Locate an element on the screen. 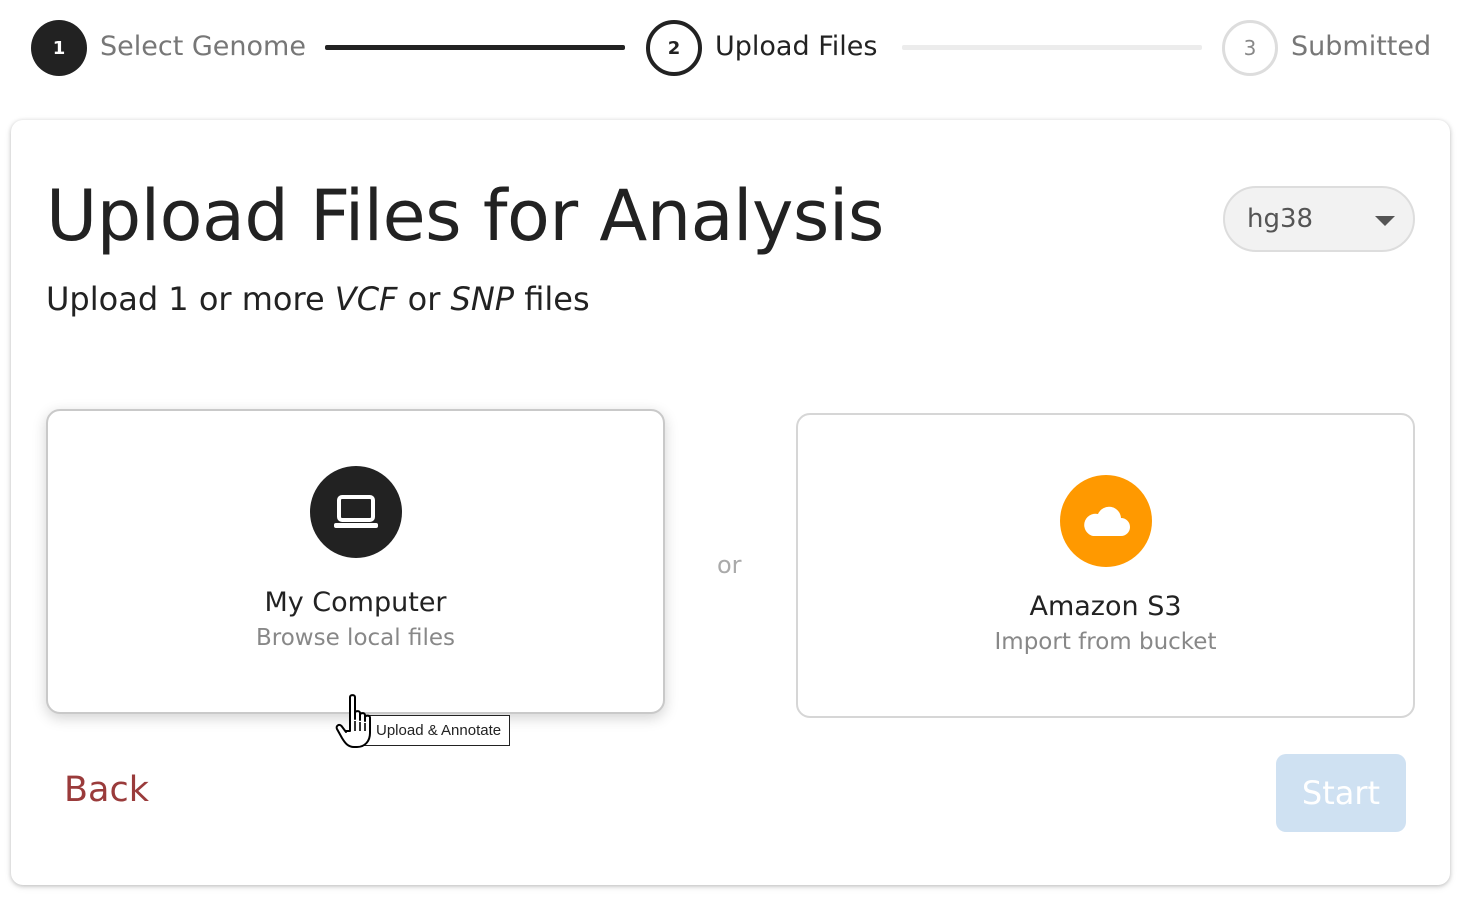  amazon-s3-option: Amazon S3 Import from bucket is located at coordinates (1105, 565).